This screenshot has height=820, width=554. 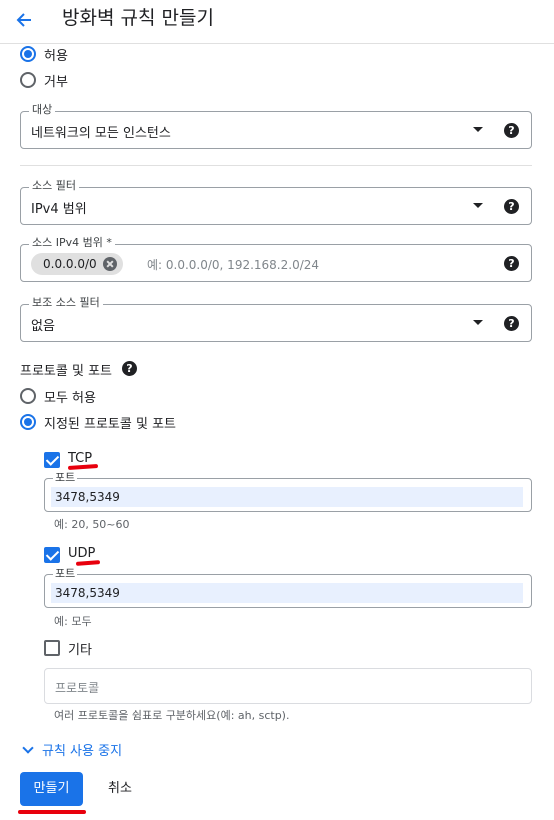 What do you see at coordinates (43, 326) in the screenshot?
I see `secondary-filter-value: 없음` at bounding box center [43, 326].